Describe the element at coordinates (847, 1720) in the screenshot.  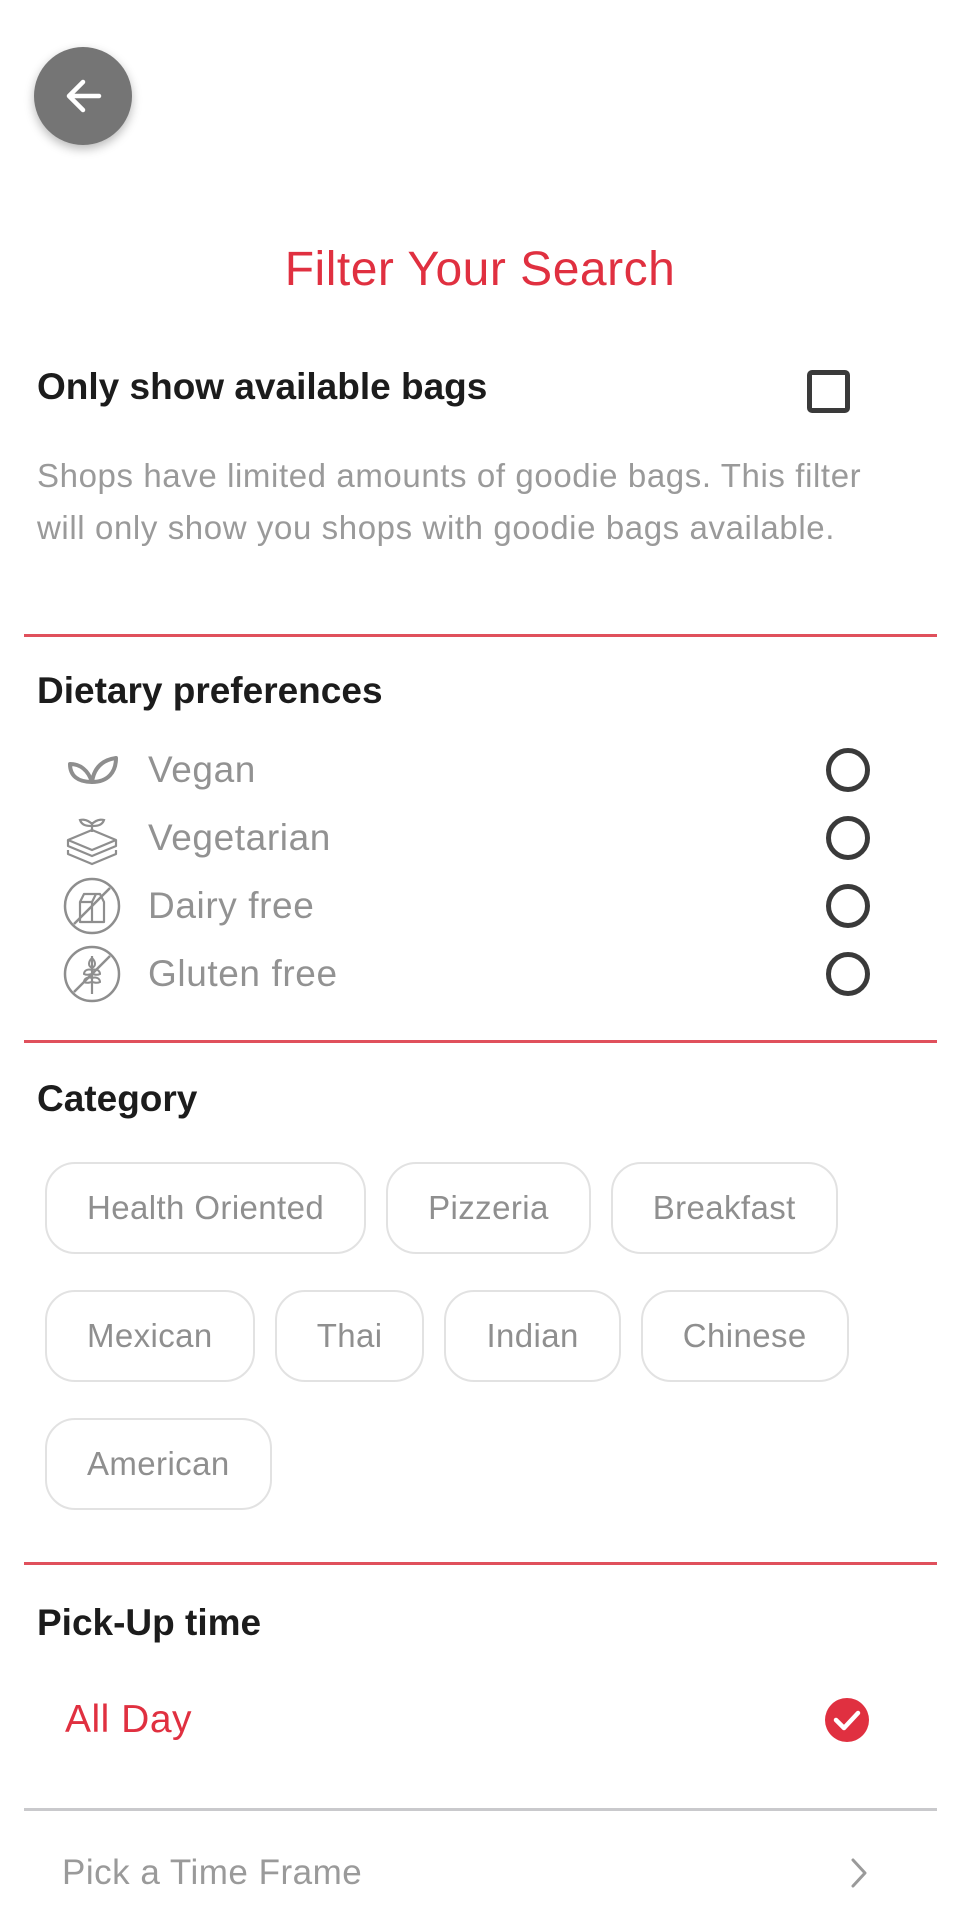
I see `checkmark-circle-icon` at that location.